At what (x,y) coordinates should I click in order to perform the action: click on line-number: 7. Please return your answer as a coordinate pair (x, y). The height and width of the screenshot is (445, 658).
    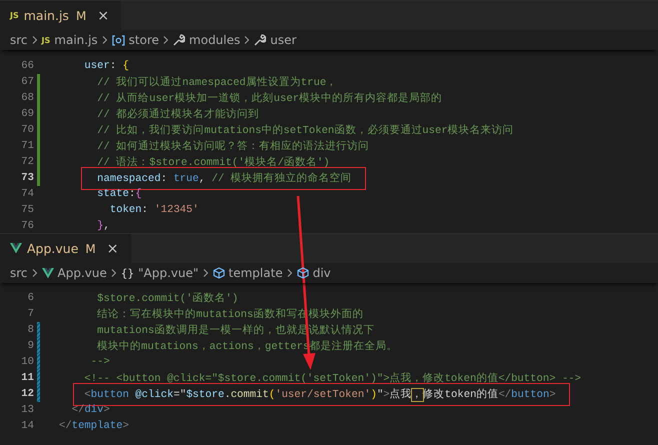
    Looking at the image, I should click on (30, 314).